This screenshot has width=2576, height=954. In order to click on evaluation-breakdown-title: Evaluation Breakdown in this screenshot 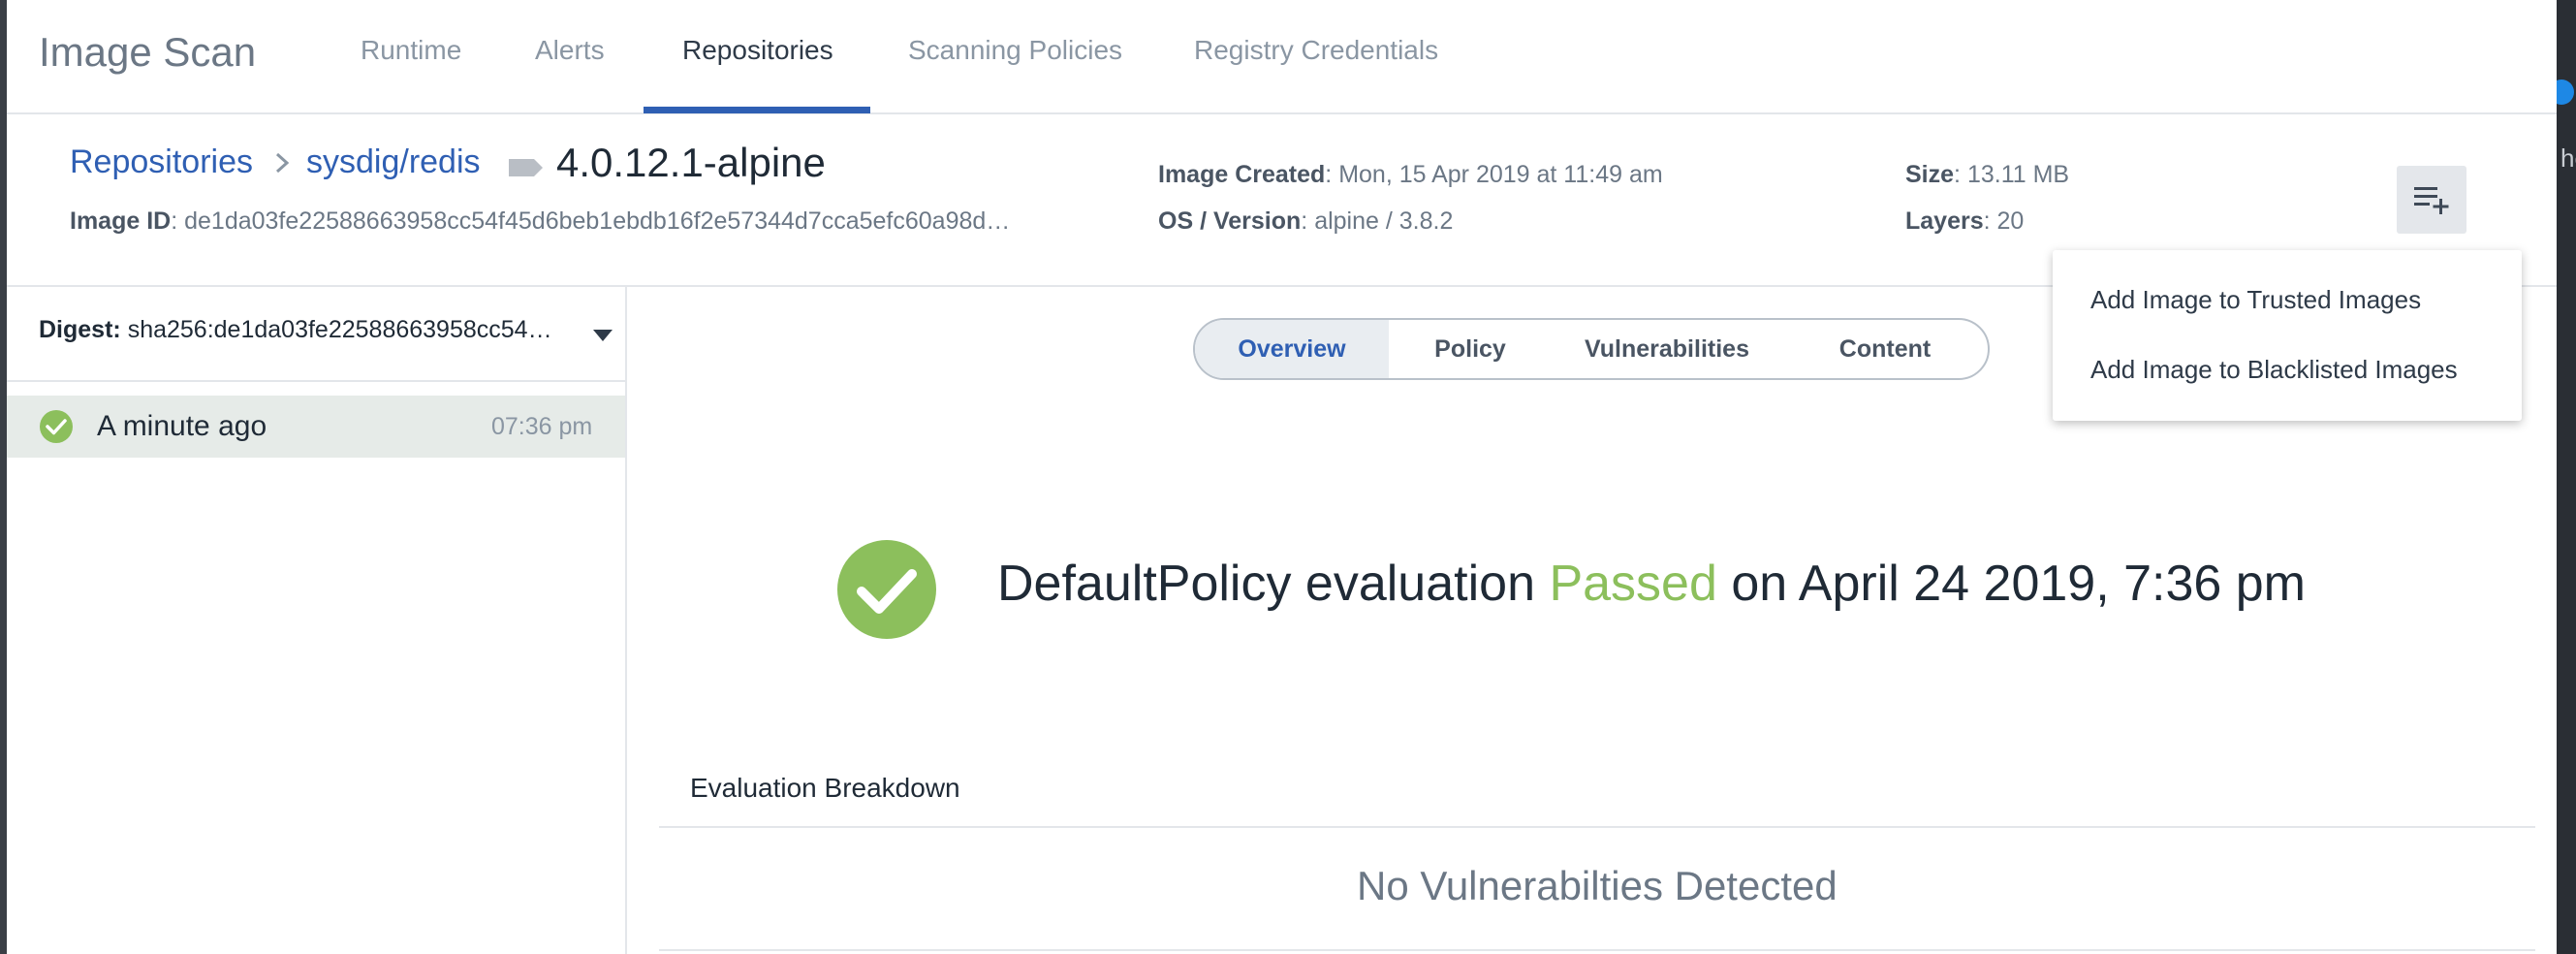, I will do `click(825, 788)`.